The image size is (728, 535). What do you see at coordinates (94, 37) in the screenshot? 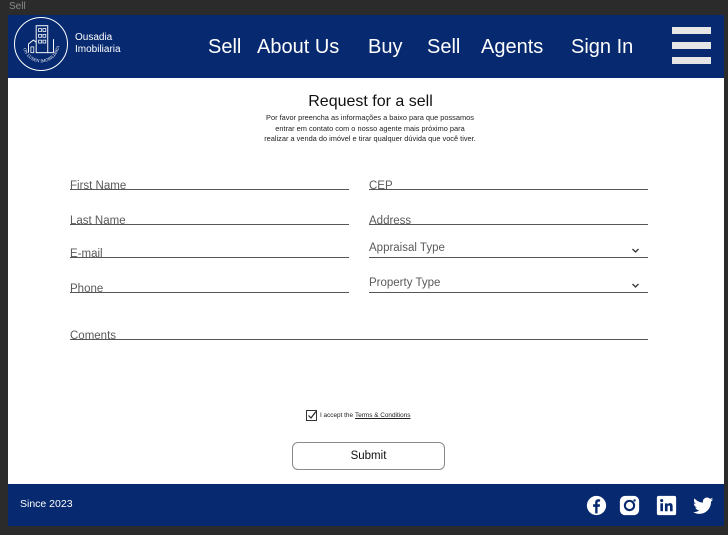
I see `brand-line1: Ousadia` at bounding box center [94, 37].